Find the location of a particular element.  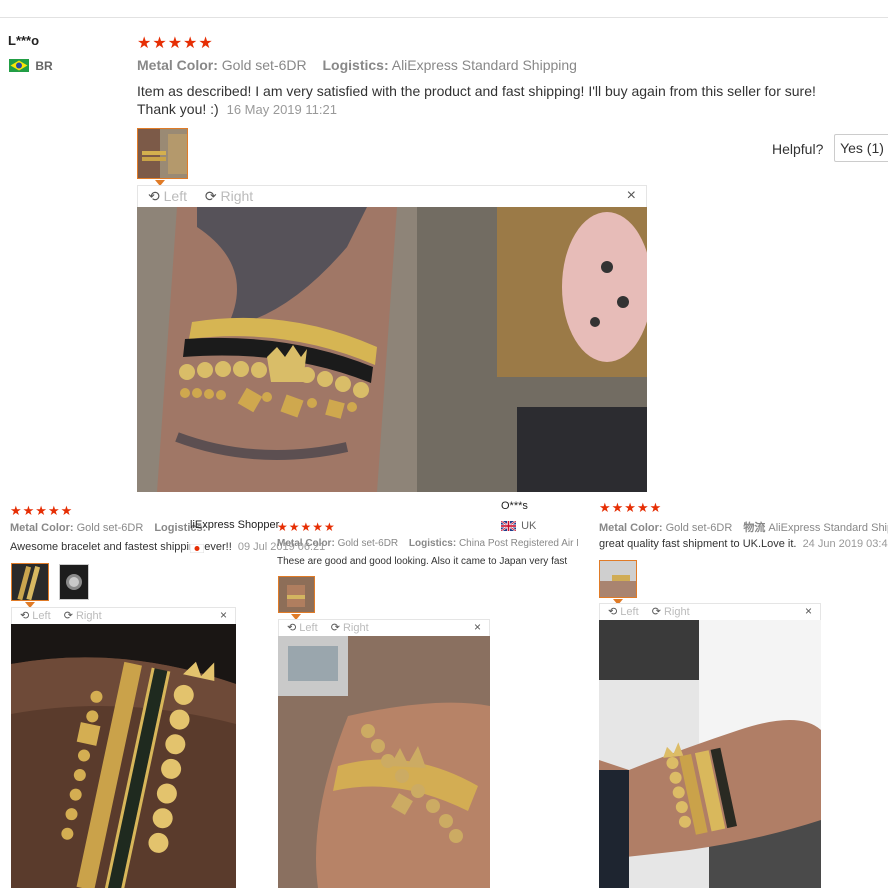

review4-star-rating: ★★★★★ is located at coordinates (631, 507).